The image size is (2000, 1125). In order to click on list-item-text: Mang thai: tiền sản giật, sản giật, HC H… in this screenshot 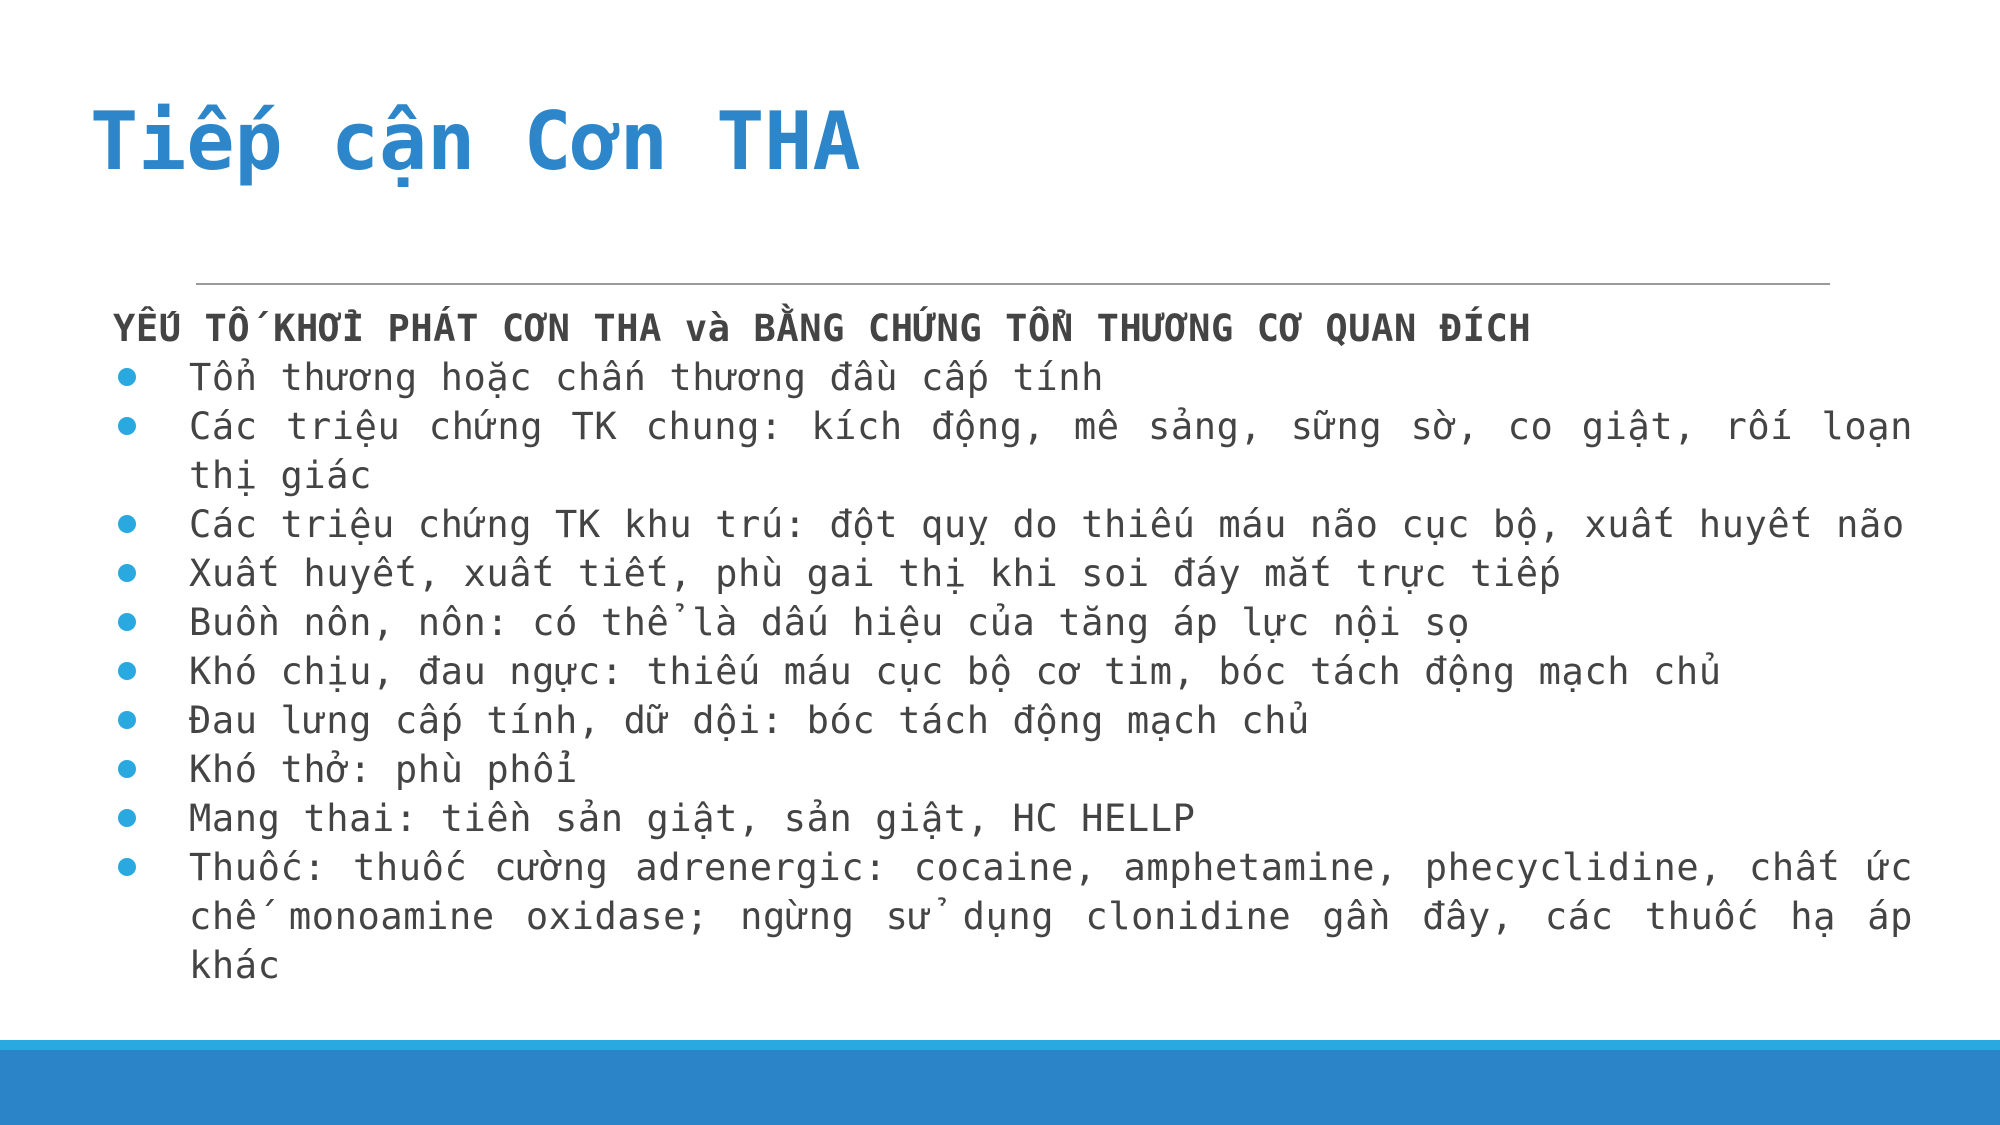, I will do `click(692, 818)`.